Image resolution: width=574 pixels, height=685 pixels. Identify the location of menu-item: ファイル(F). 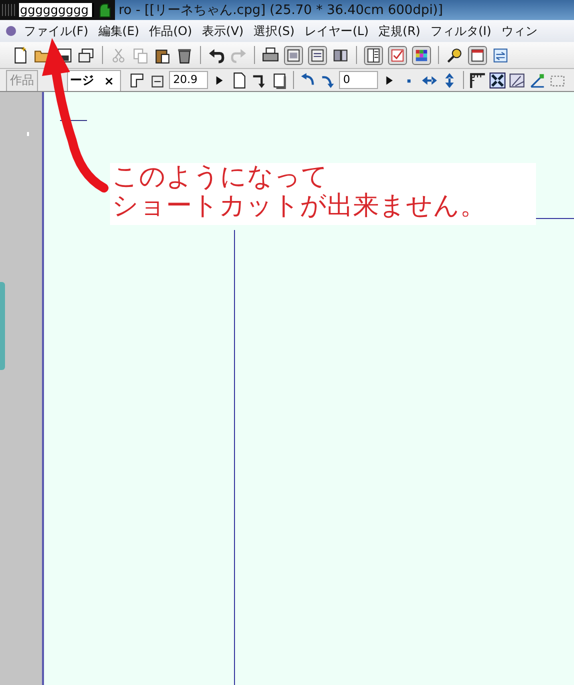
(56, 31).